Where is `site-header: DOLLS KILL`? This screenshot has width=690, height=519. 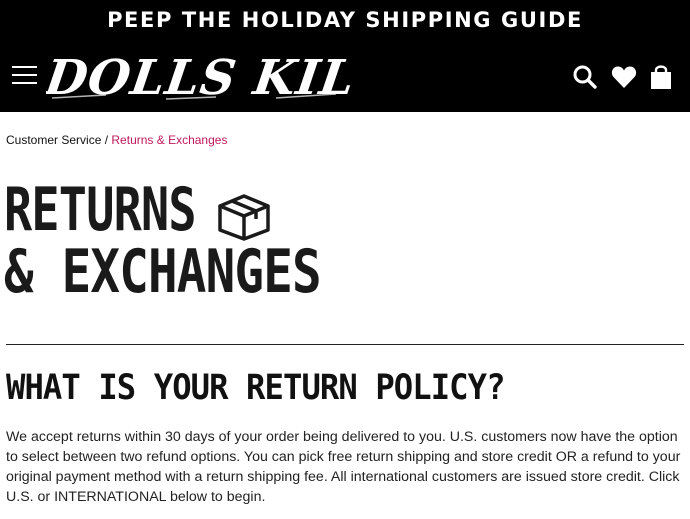
site-header: DOLLS KILL is located at coordinates (345, 76).